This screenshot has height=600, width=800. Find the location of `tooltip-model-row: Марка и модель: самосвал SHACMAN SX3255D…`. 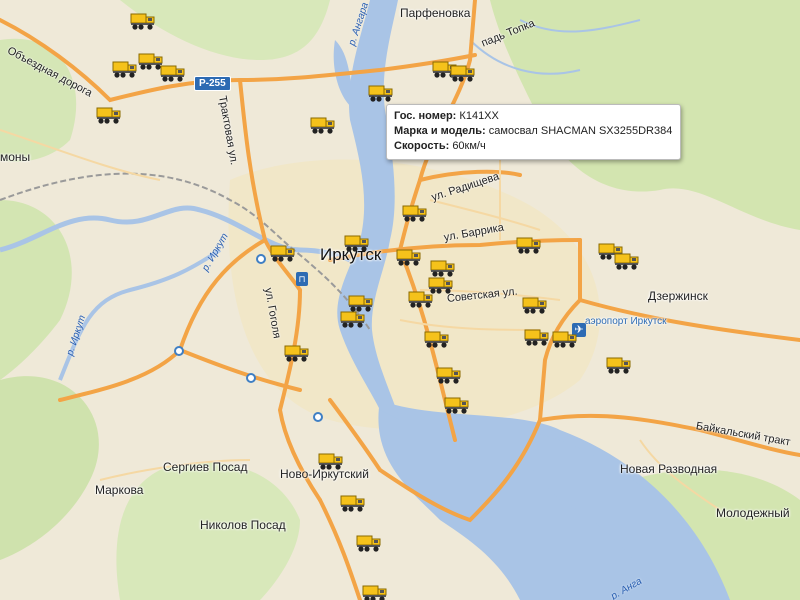

tooltip-model-row: Марка и модель: самосвал SHACMAN SX3255D… is located at coordinates (533, 131).